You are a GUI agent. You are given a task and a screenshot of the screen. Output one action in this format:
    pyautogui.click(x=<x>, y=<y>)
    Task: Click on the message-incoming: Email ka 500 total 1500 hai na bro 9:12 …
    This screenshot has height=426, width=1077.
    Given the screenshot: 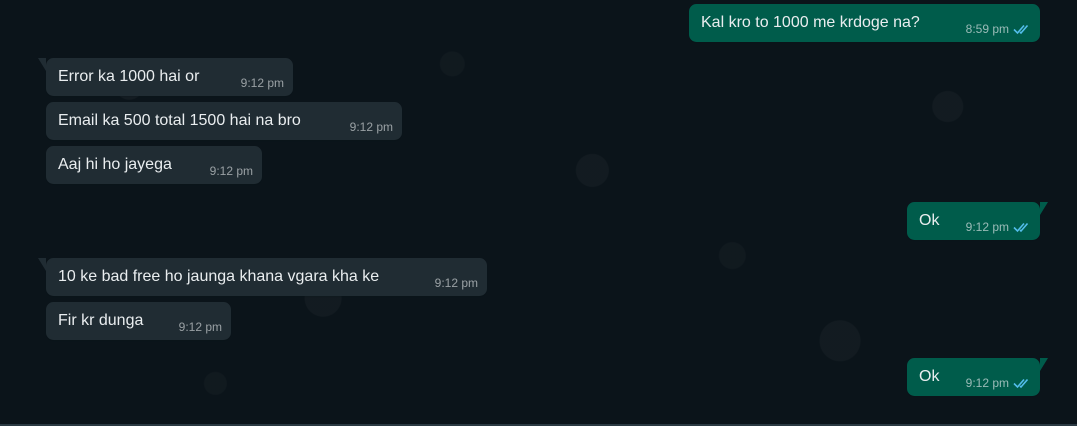 What is the action you would take?
    pyautogui.click(x=224, y=121)
    